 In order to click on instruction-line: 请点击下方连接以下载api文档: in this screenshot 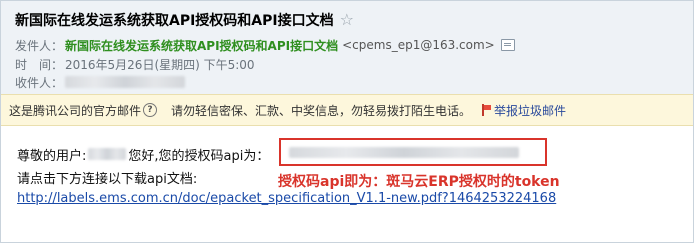, I will do `click(107, 177)`.